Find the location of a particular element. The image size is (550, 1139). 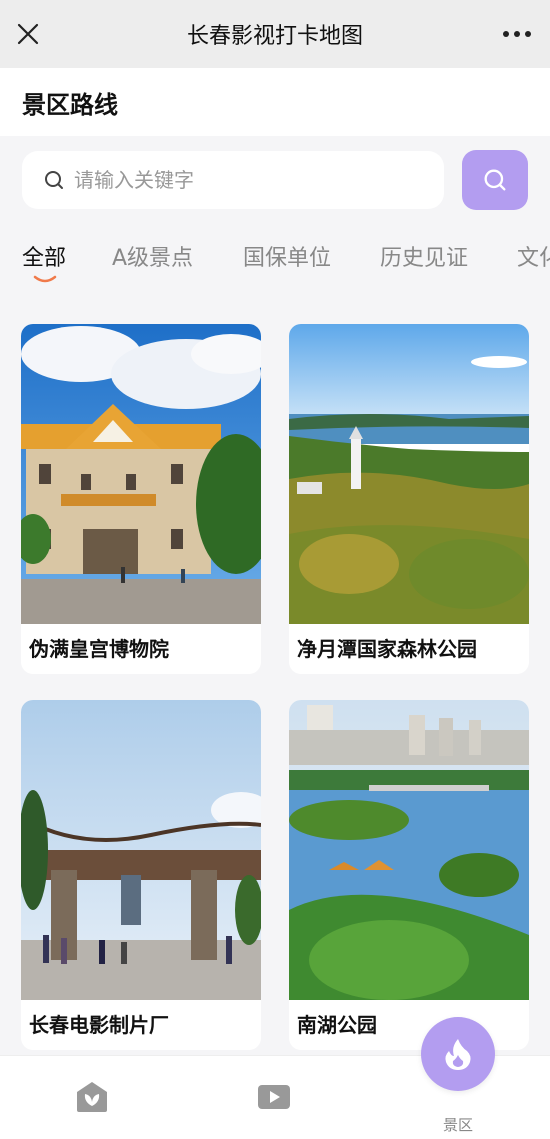

nav-video is located at coordinates (274, 1097).